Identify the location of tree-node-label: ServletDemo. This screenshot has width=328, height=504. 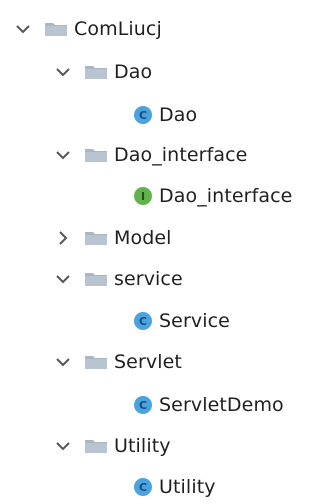
(221, 405).